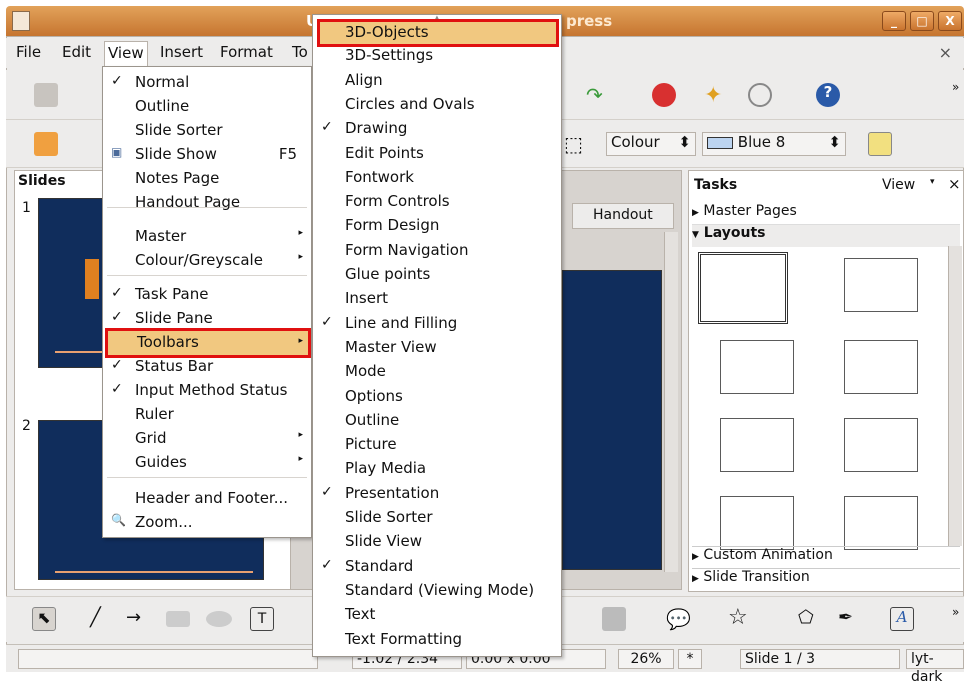  Describe the element at coordinates (760, 95) in the screenshot. I see `zoom-icon` at that location.